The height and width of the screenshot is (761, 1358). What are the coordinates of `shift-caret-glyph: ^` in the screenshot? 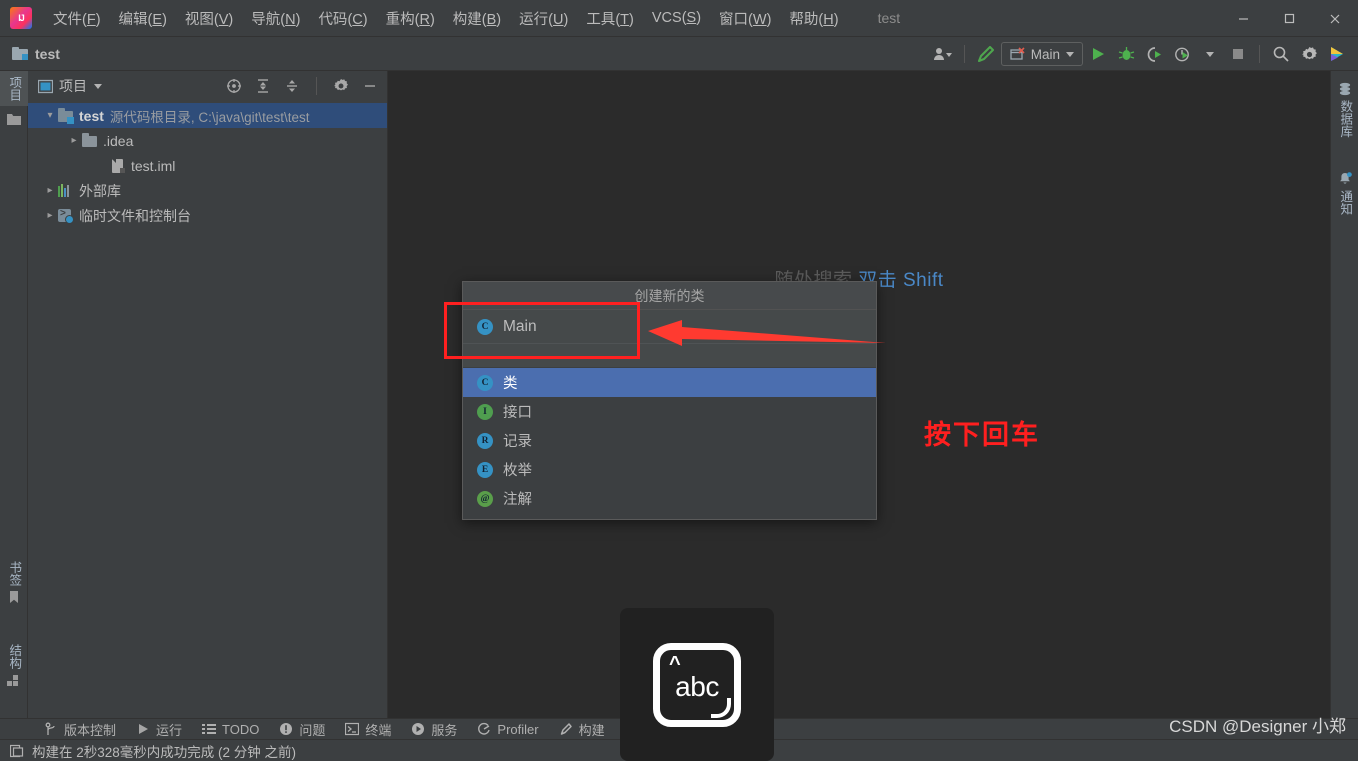 It's located at (675, 663).